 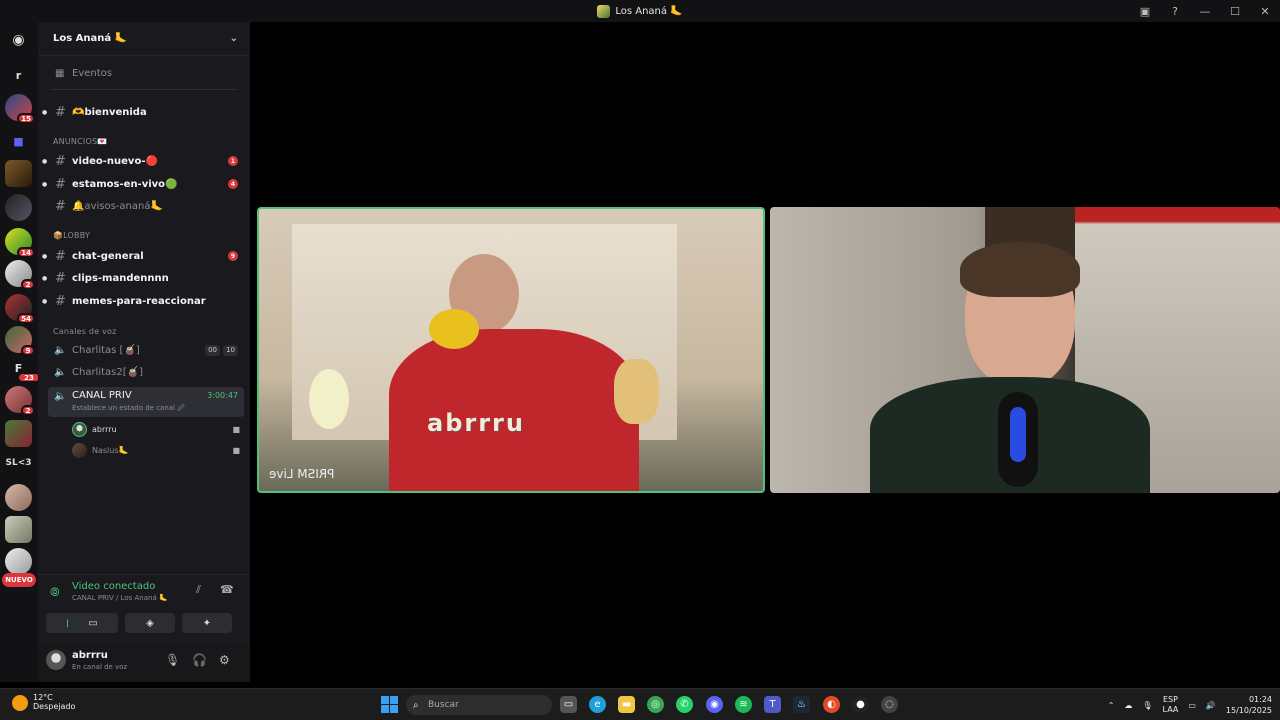 I want to click on server-r: r, so click(x=18, y=75).